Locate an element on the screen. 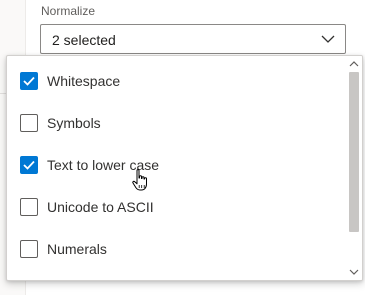  scroll-down-arrow-icon is located at coordinates (354, 272).